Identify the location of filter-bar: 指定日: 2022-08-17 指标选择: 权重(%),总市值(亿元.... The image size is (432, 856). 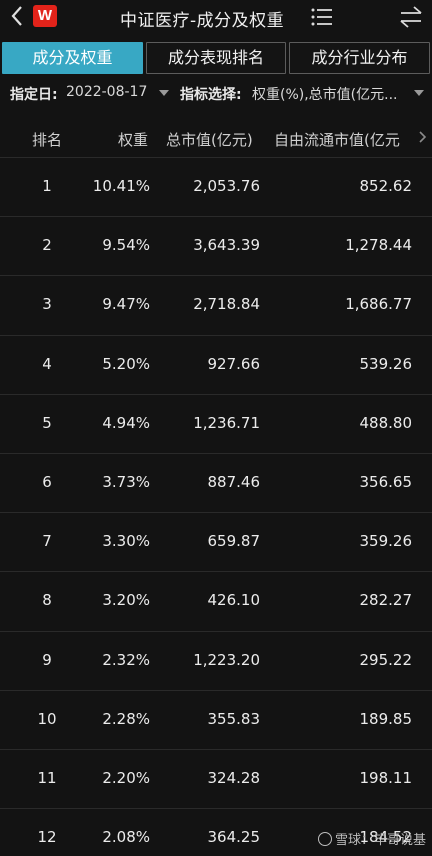
(216, 93).